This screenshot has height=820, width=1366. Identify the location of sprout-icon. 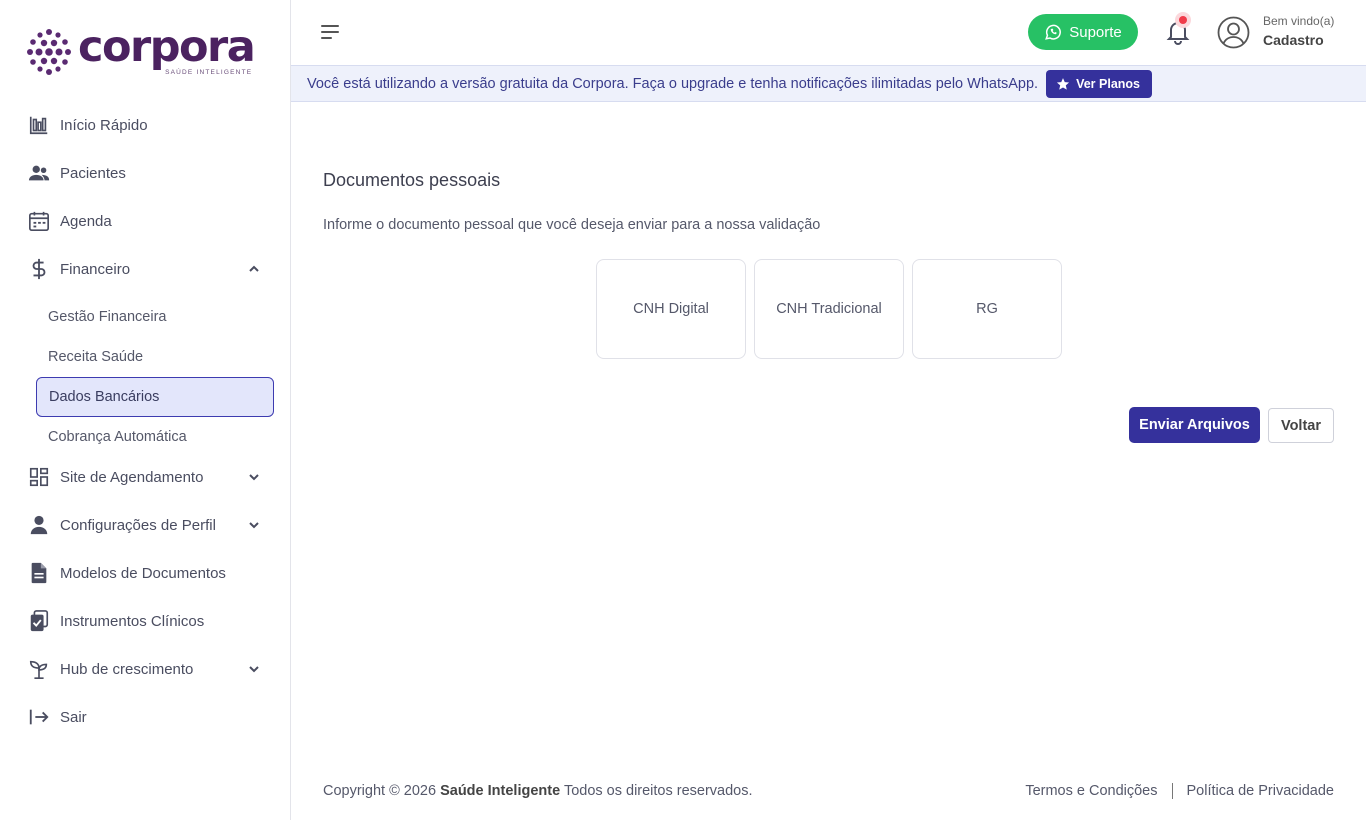
(39, 669).